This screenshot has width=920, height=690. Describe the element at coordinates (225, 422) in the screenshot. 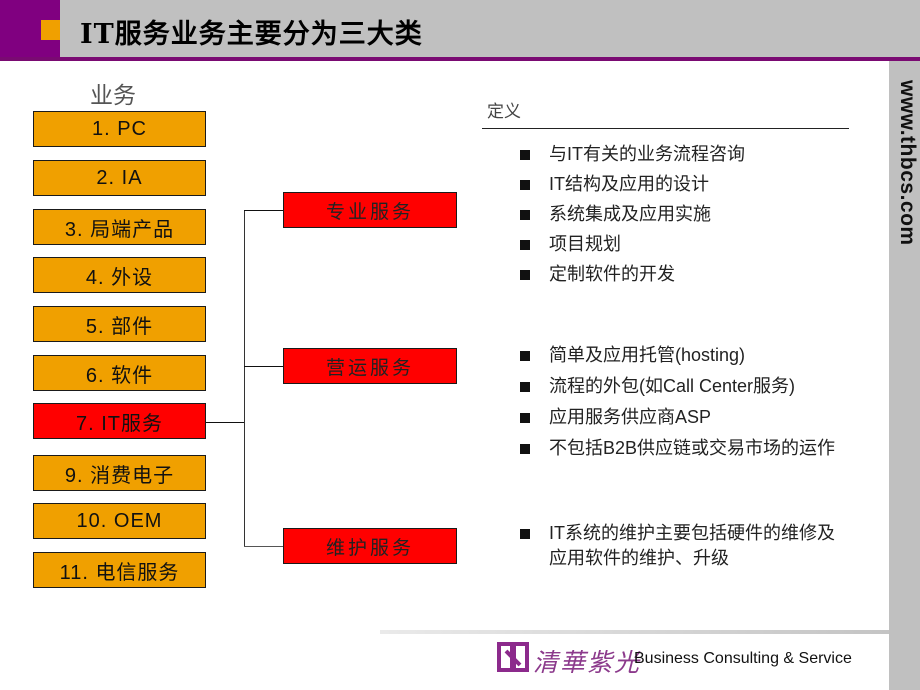

I see `connector-horizontal-source` at that location.